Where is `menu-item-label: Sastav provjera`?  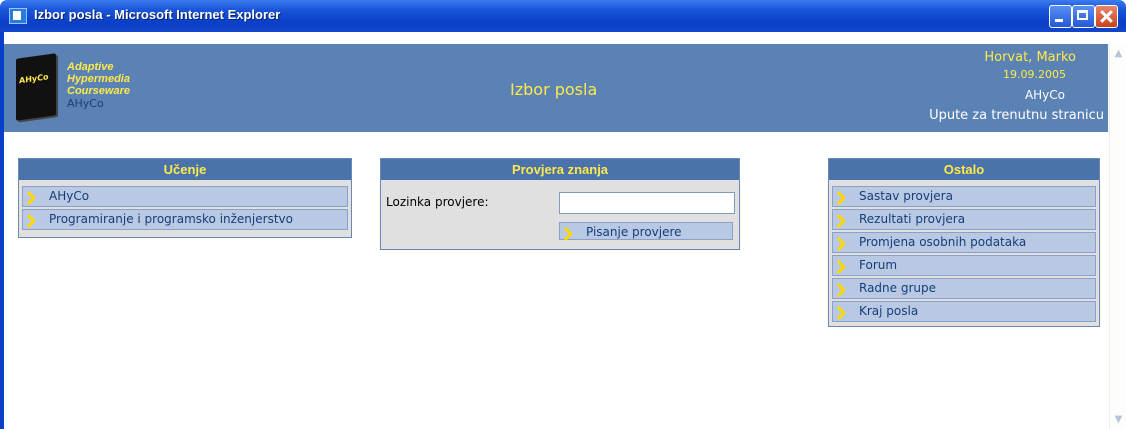 menu-item-label: Sastav provjera is located at coordinates (906, 196).